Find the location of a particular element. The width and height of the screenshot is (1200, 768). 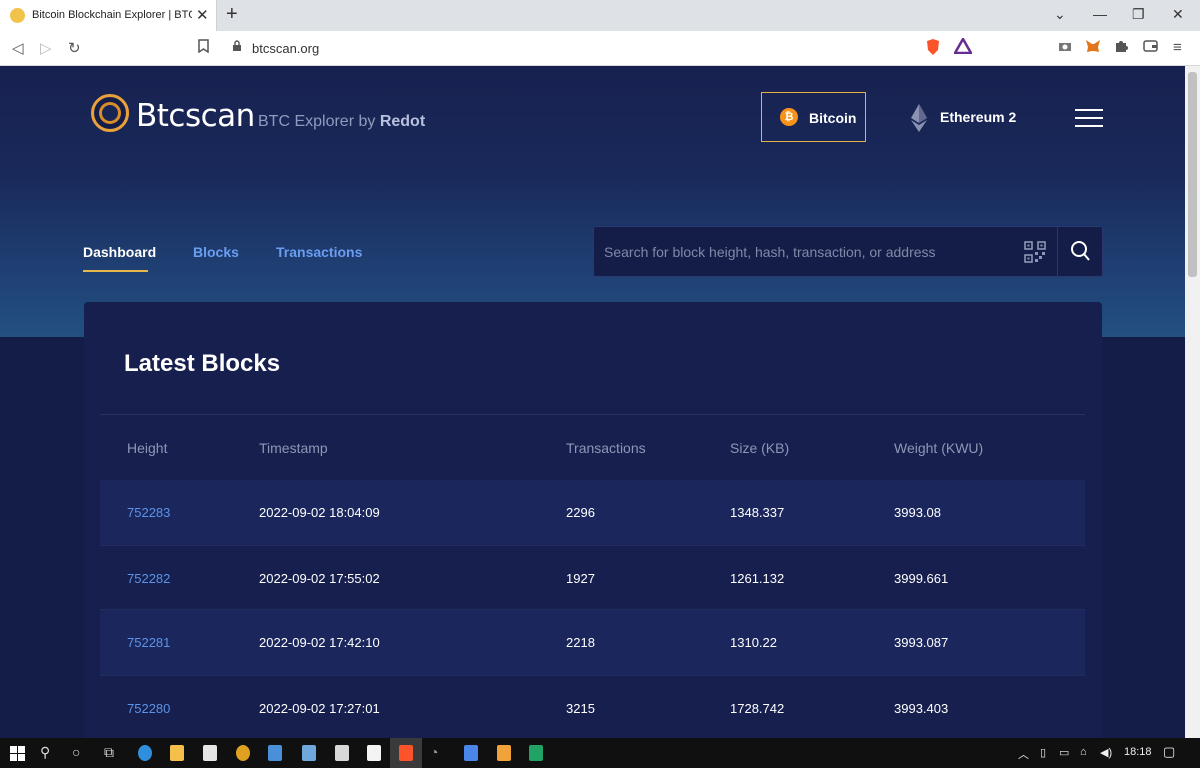

browser-menu-icon: ≡ is located at coordinates (1177, 47).